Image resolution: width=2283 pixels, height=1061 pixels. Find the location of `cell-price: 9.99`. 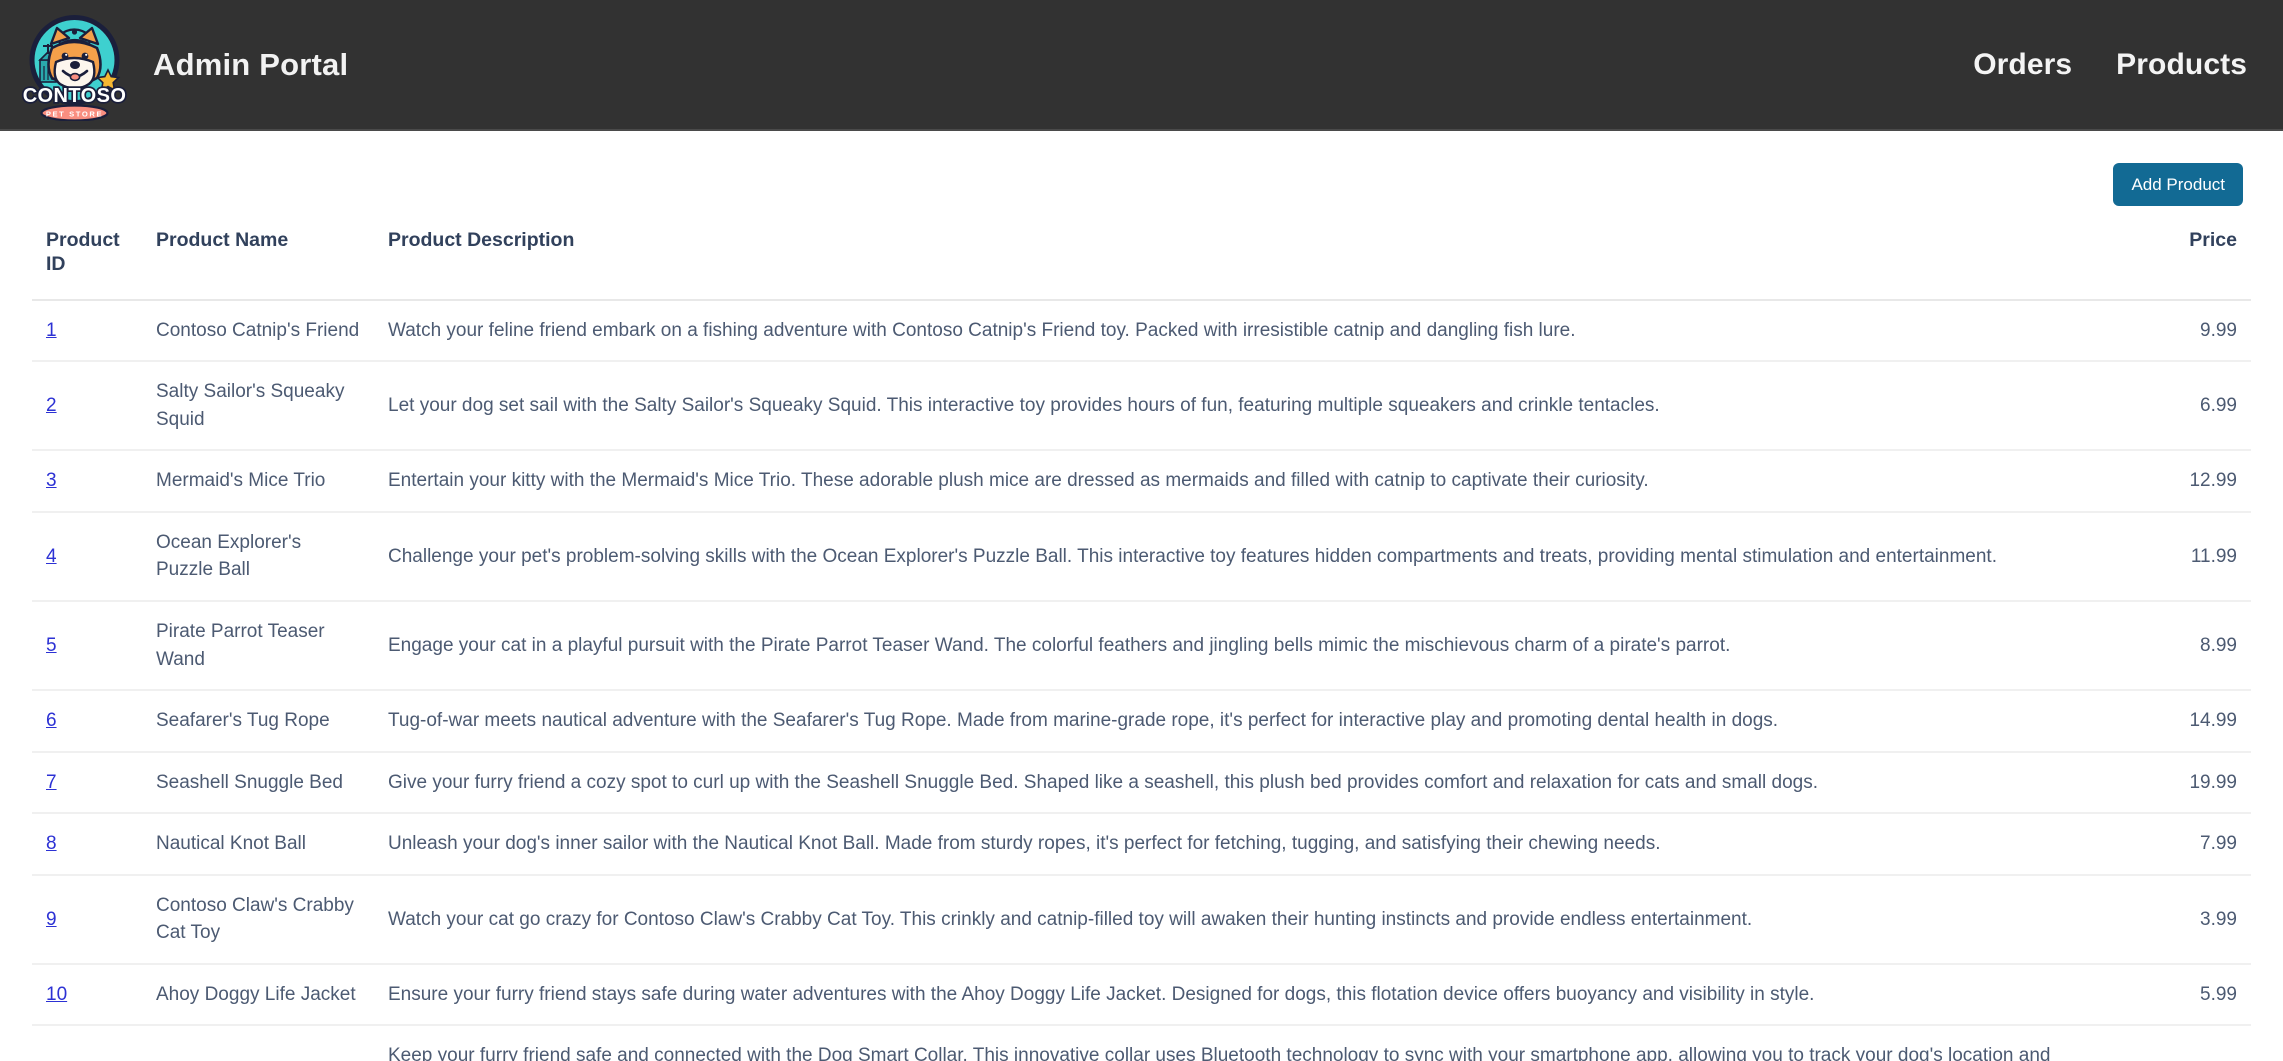

cell-price: 9.99 is located at coordinates (2191, 331).